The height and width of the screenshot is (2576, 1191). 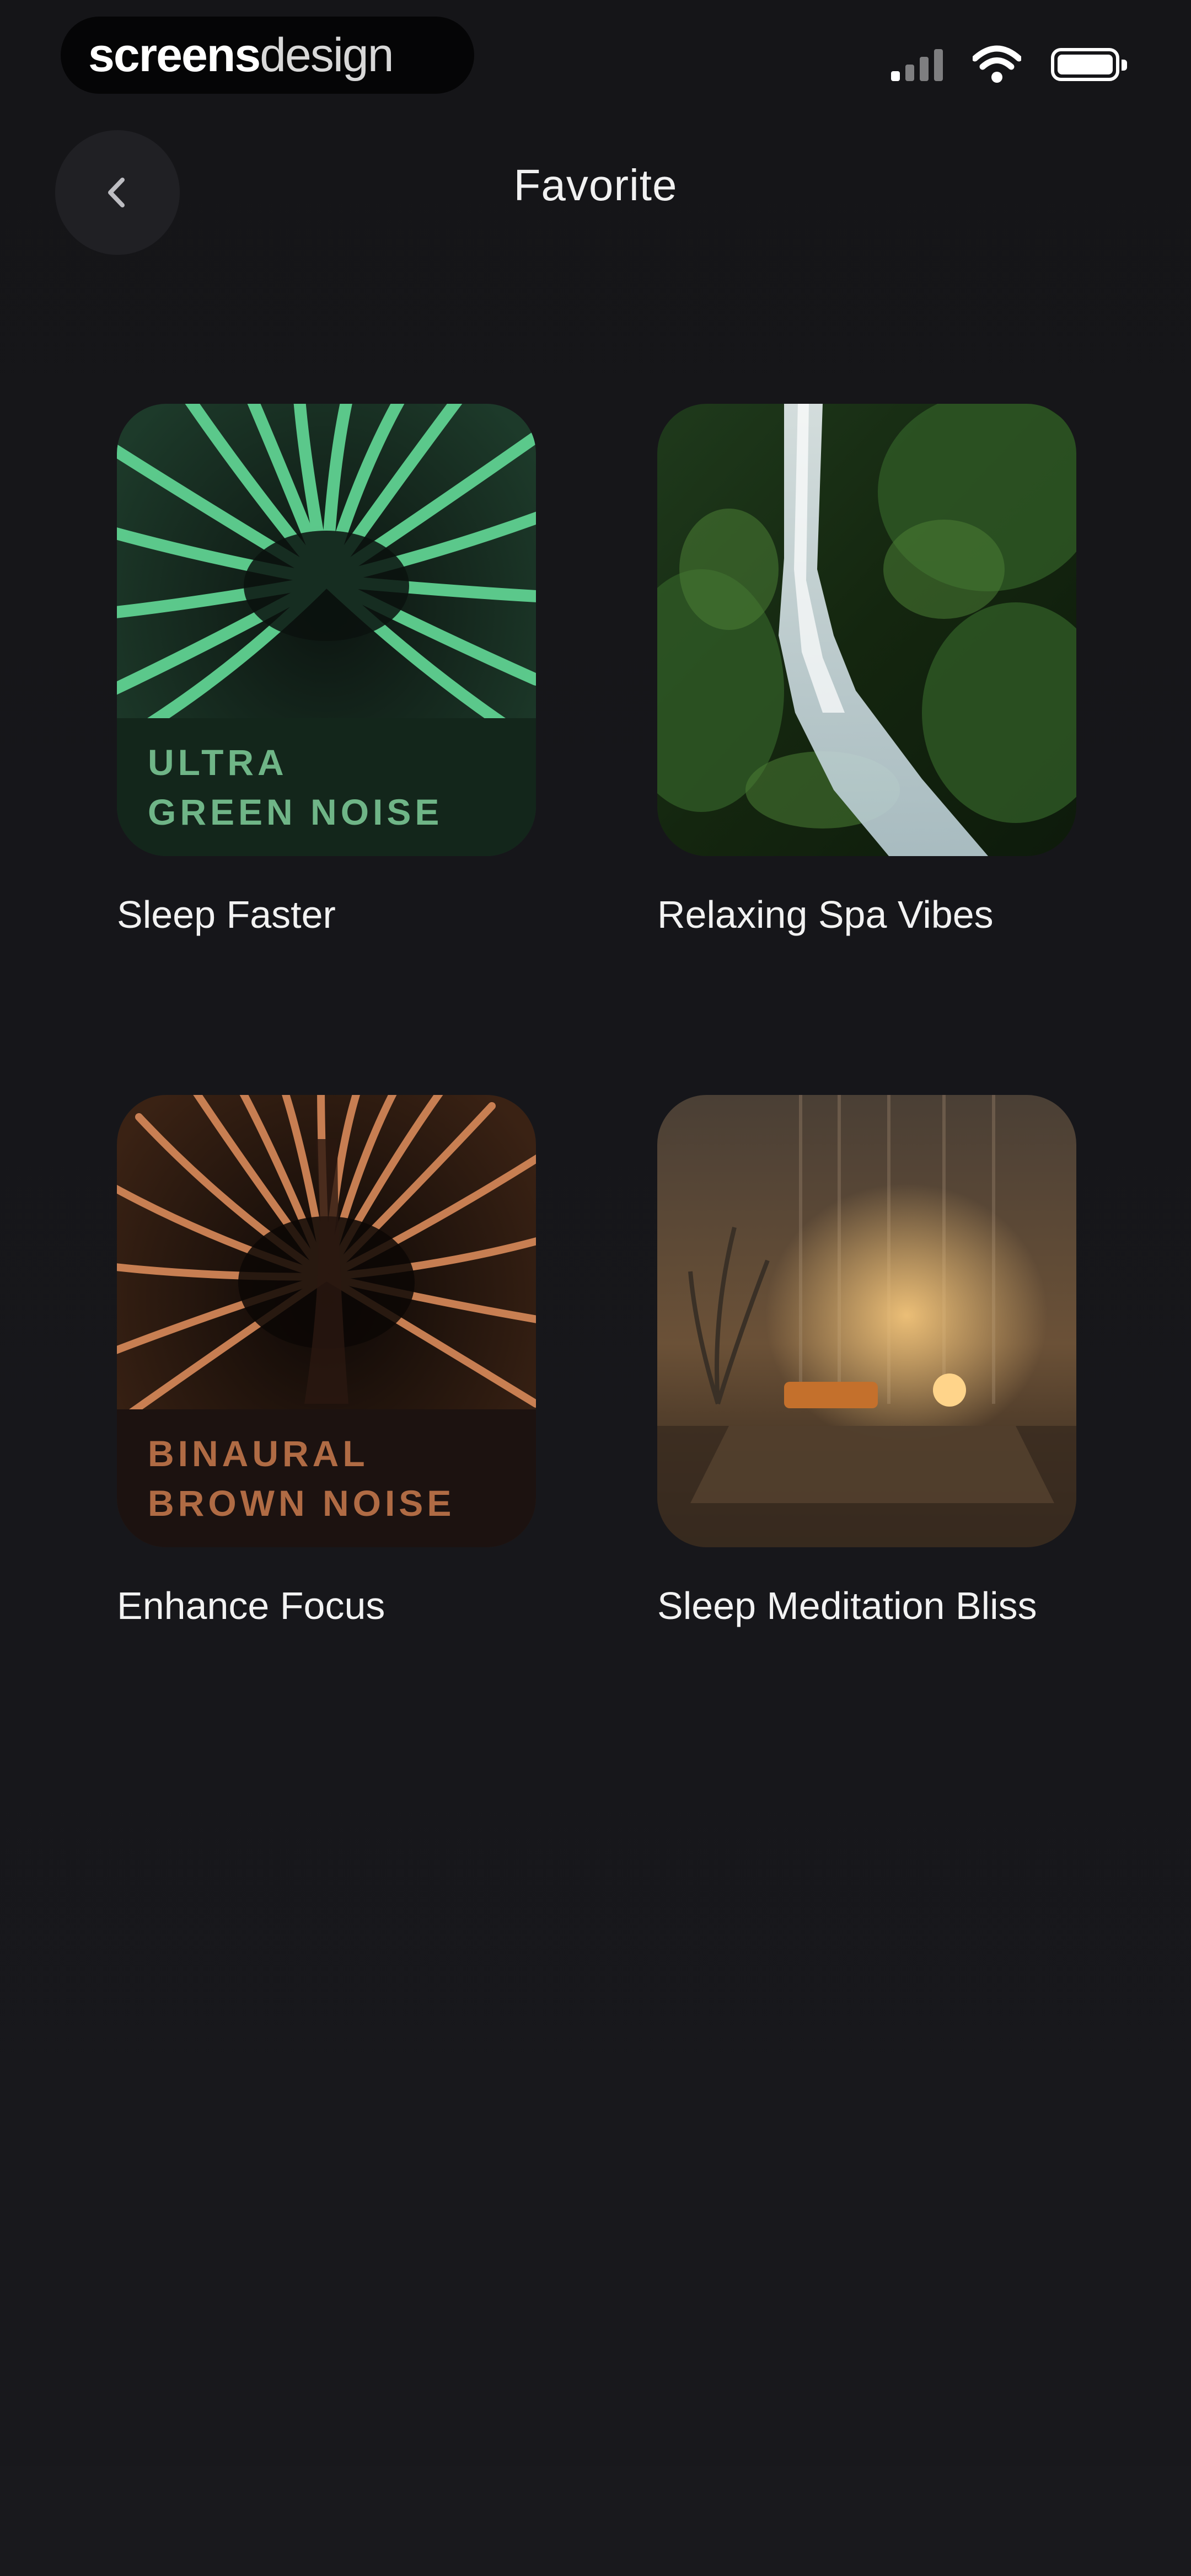 I want to click on bottom-bar, so click(x=595, y=2521).